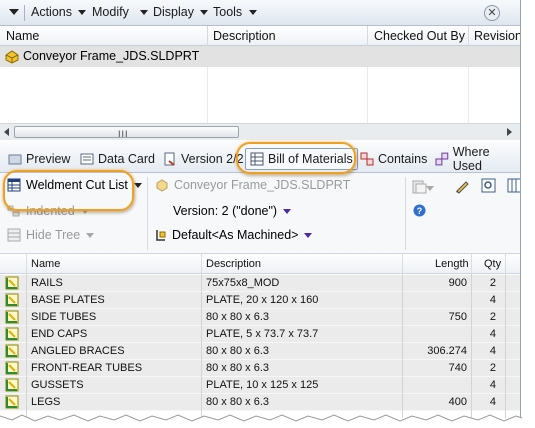  I want to click on menu-tools: Tools, so click(227, 12).